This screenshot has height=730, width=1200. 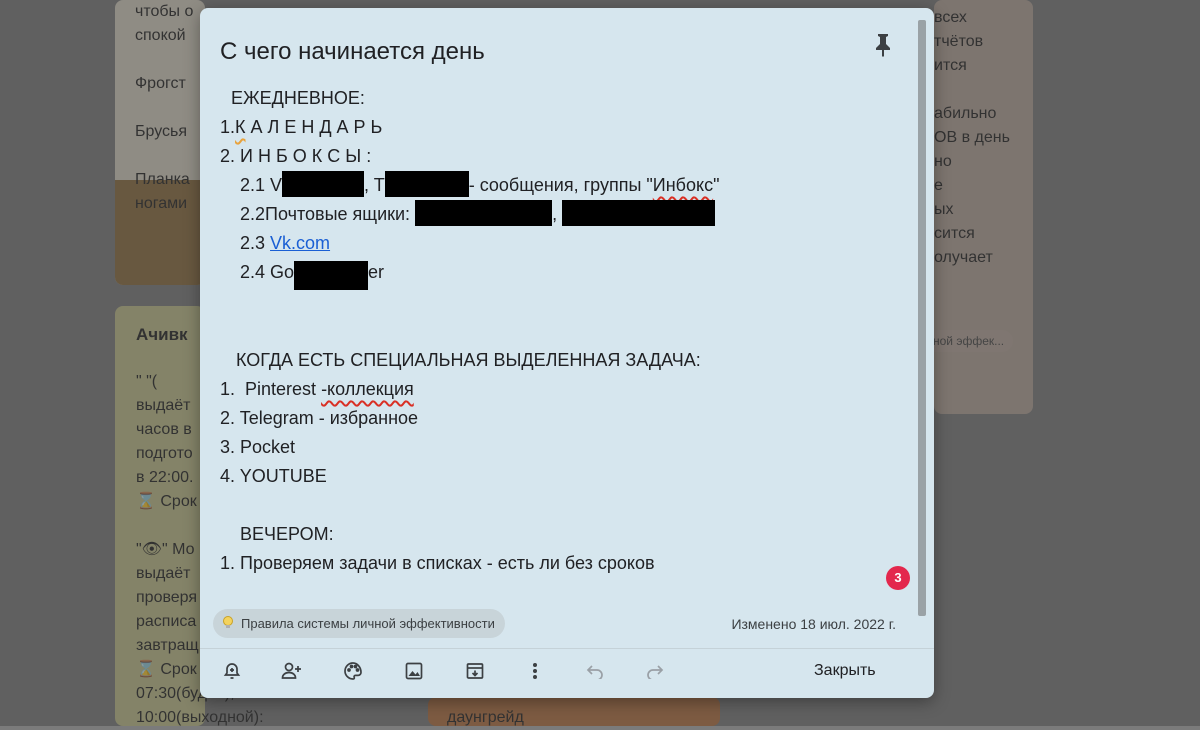 What do you see at coordinates (479, 185) in the screenshot?
I see `list-item-messengers: 2.1 V, T- сообщения, группы "Инбокс"` at bounding box center [479, 185].